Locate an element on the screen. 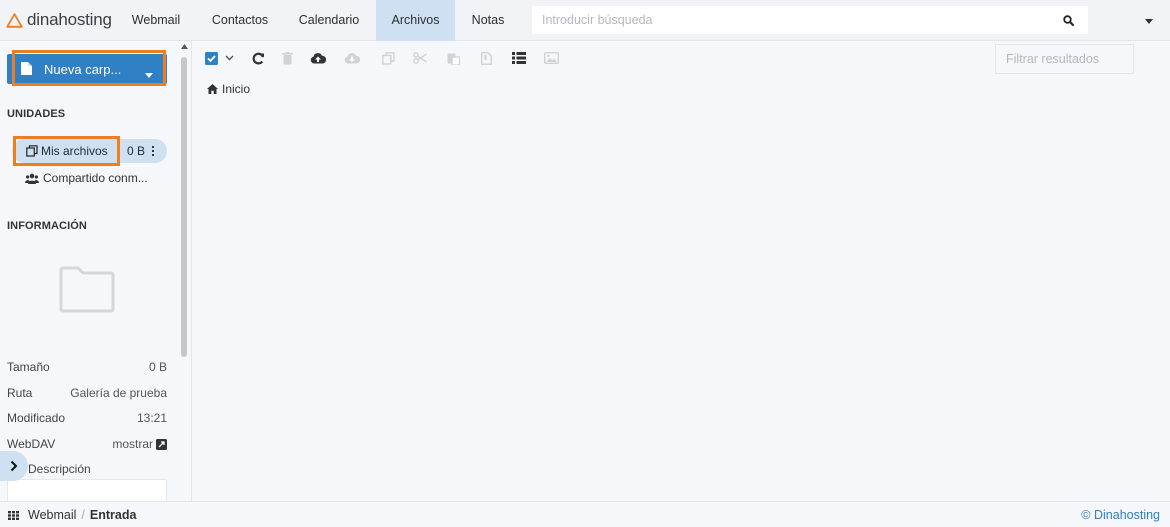 This screenshot has height=527, width=1170. nav-webmail: Webmail is located at coordinates (156, 20).